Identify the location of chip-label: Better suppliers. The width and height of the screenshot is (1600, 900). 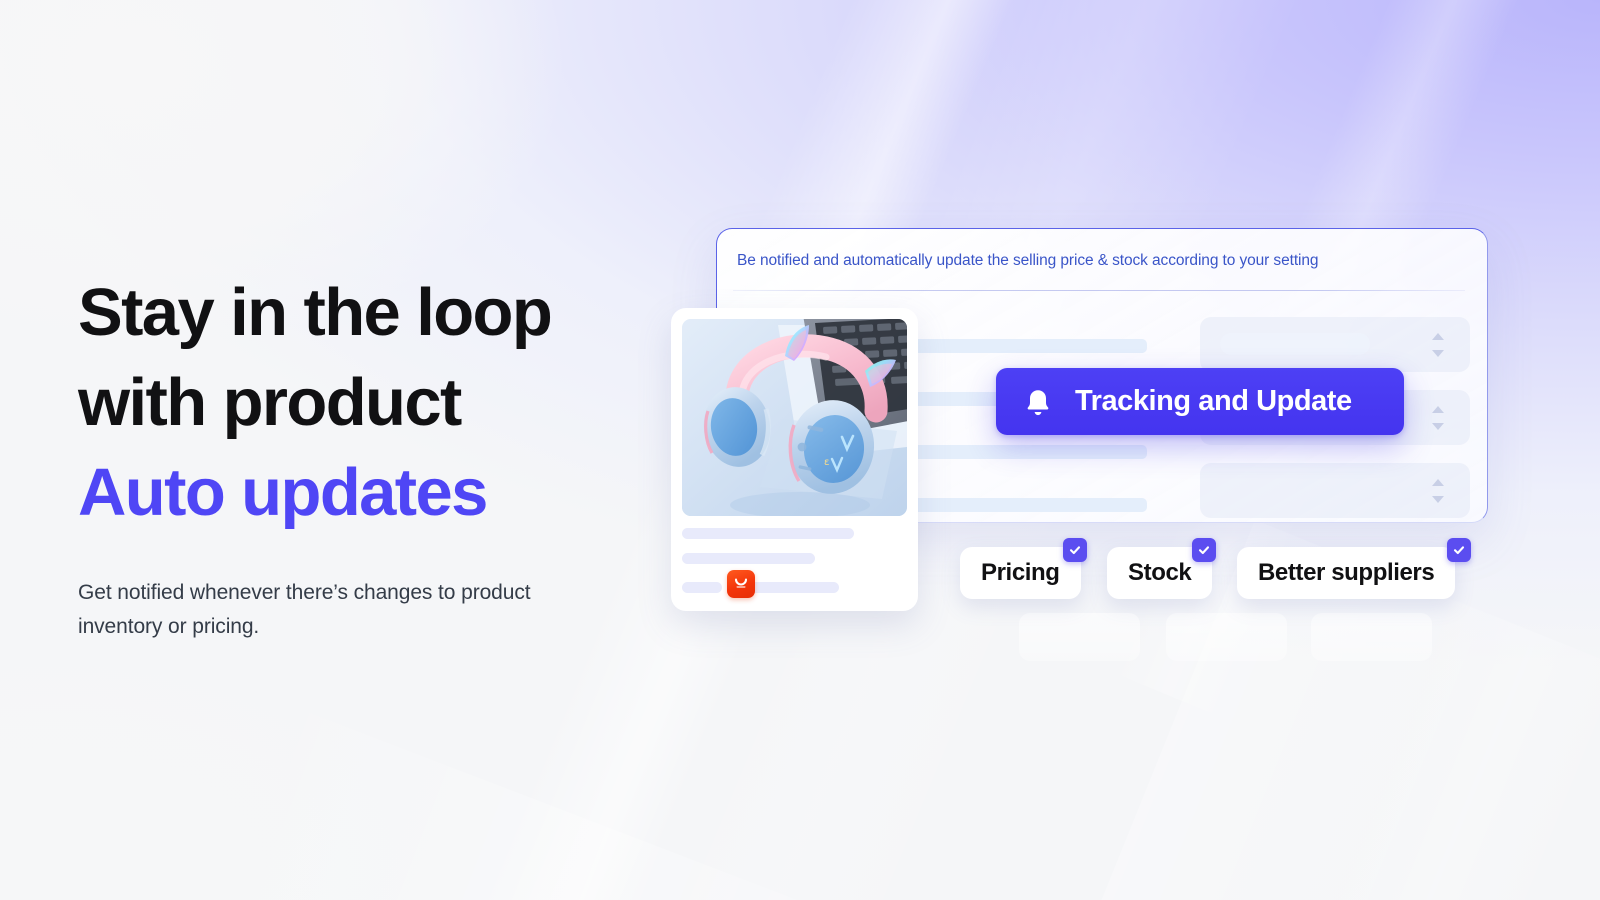
(1346, 572).